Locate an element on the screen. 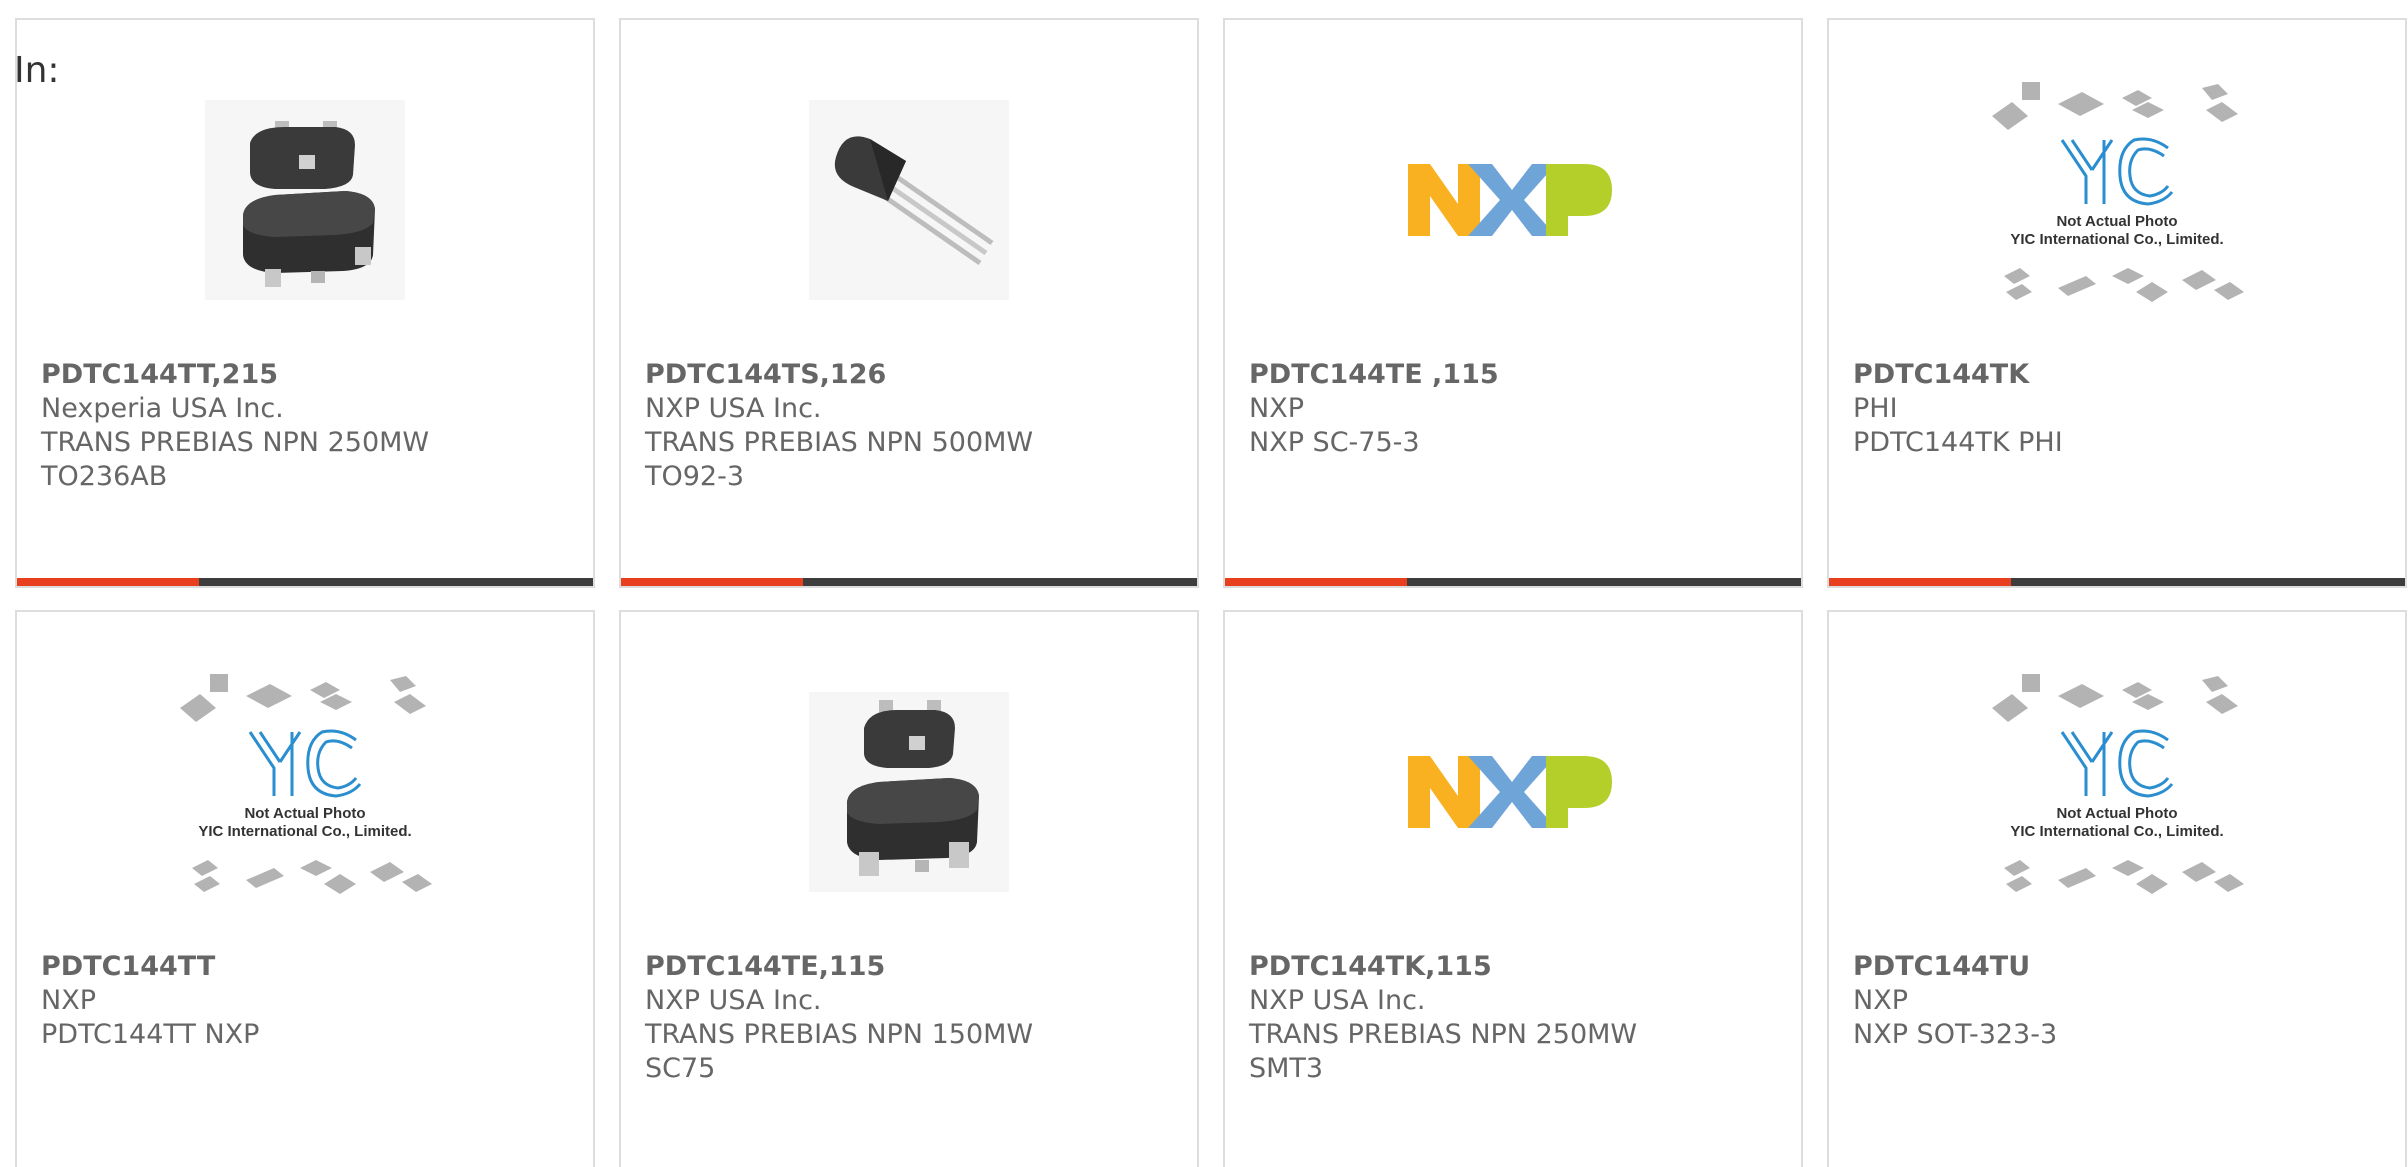 The width and height of the screenshot is (2408, 1167). package: TO236AB is located at coordinates (104, 476).